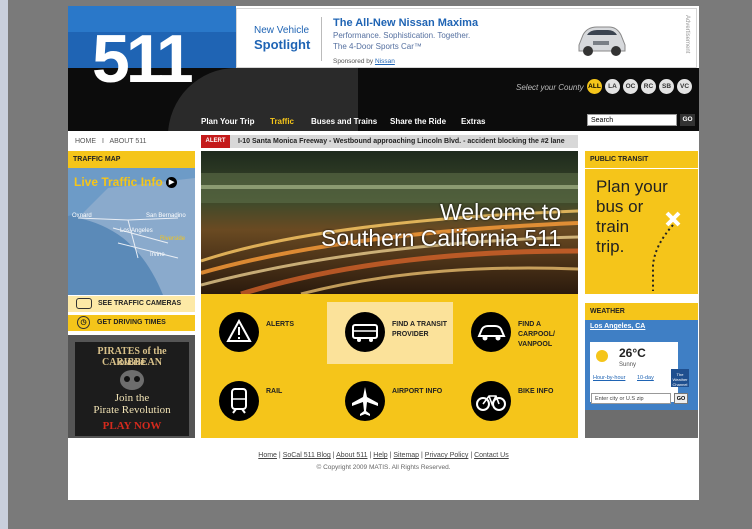 The image size is (752, 529). Describe the element at coordinates (666, 251) in the screenshot. I see `route-icon` at that location.